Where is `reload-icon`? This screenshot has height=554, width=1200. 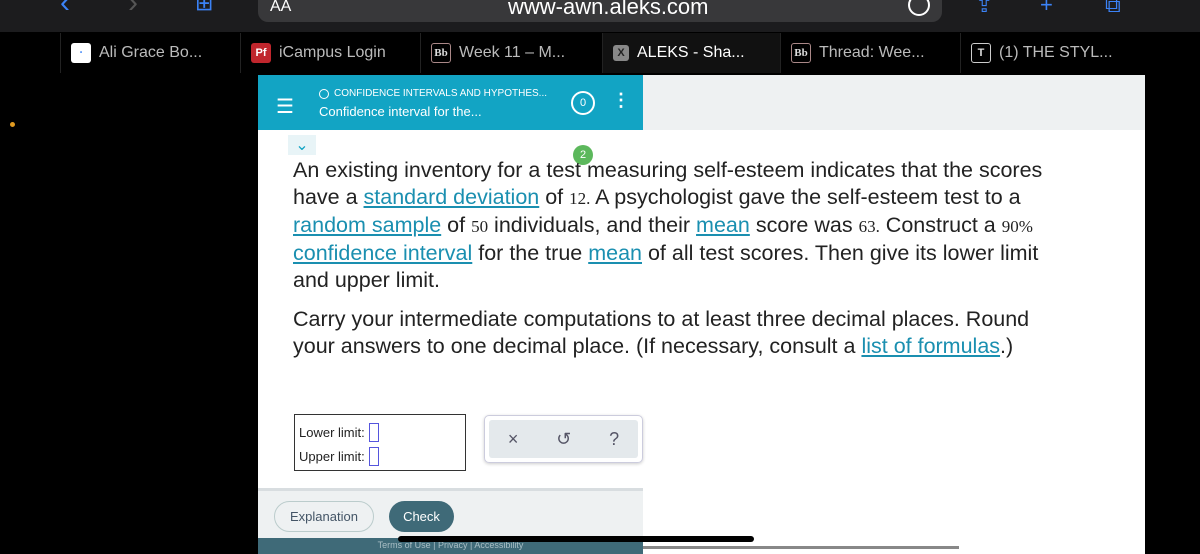 reload-icon is located at coordinates (919, 8).